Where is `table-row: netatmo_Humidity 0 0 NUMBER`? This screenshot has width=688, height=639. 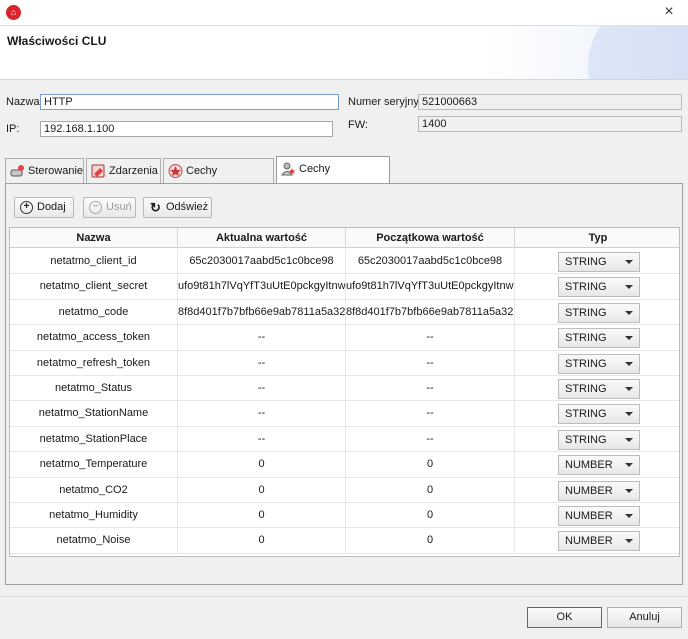 table-row: netatmo_Humidity 0 0 NUMBER is located at coordinates (344, 516).